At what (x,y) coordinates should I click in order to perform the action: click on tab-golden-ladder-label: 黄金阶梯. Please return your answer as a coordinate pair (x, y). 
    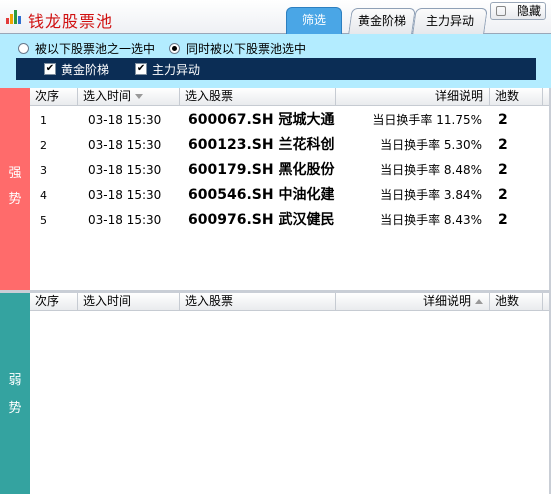
    Looking at the image, I should click on (381, 21).